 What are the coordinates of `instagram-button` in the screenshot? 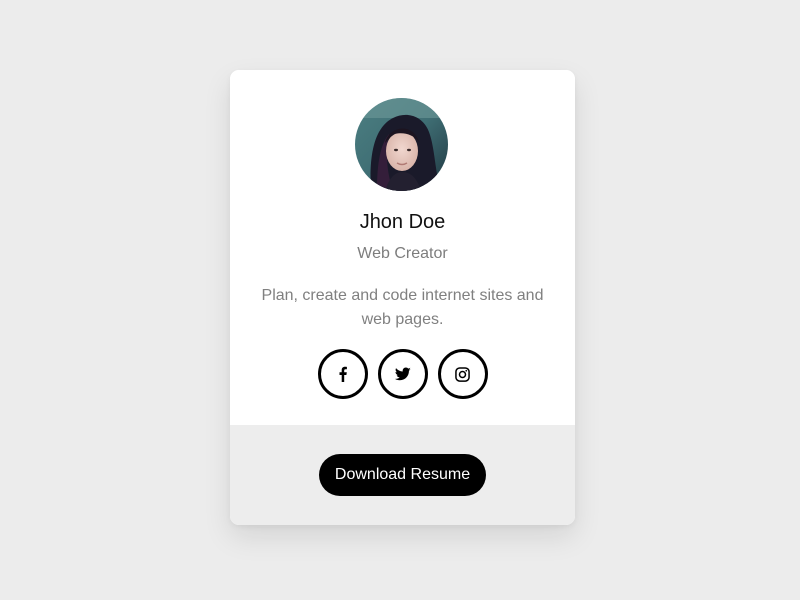 It's located at (462, 374).